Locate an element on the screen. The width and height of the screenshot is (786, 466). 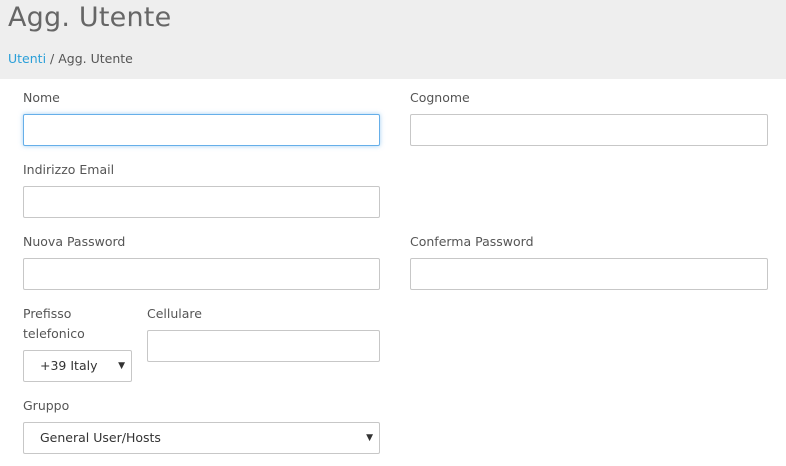
cognome-label: Cognome is located at coordinates (440, 97).